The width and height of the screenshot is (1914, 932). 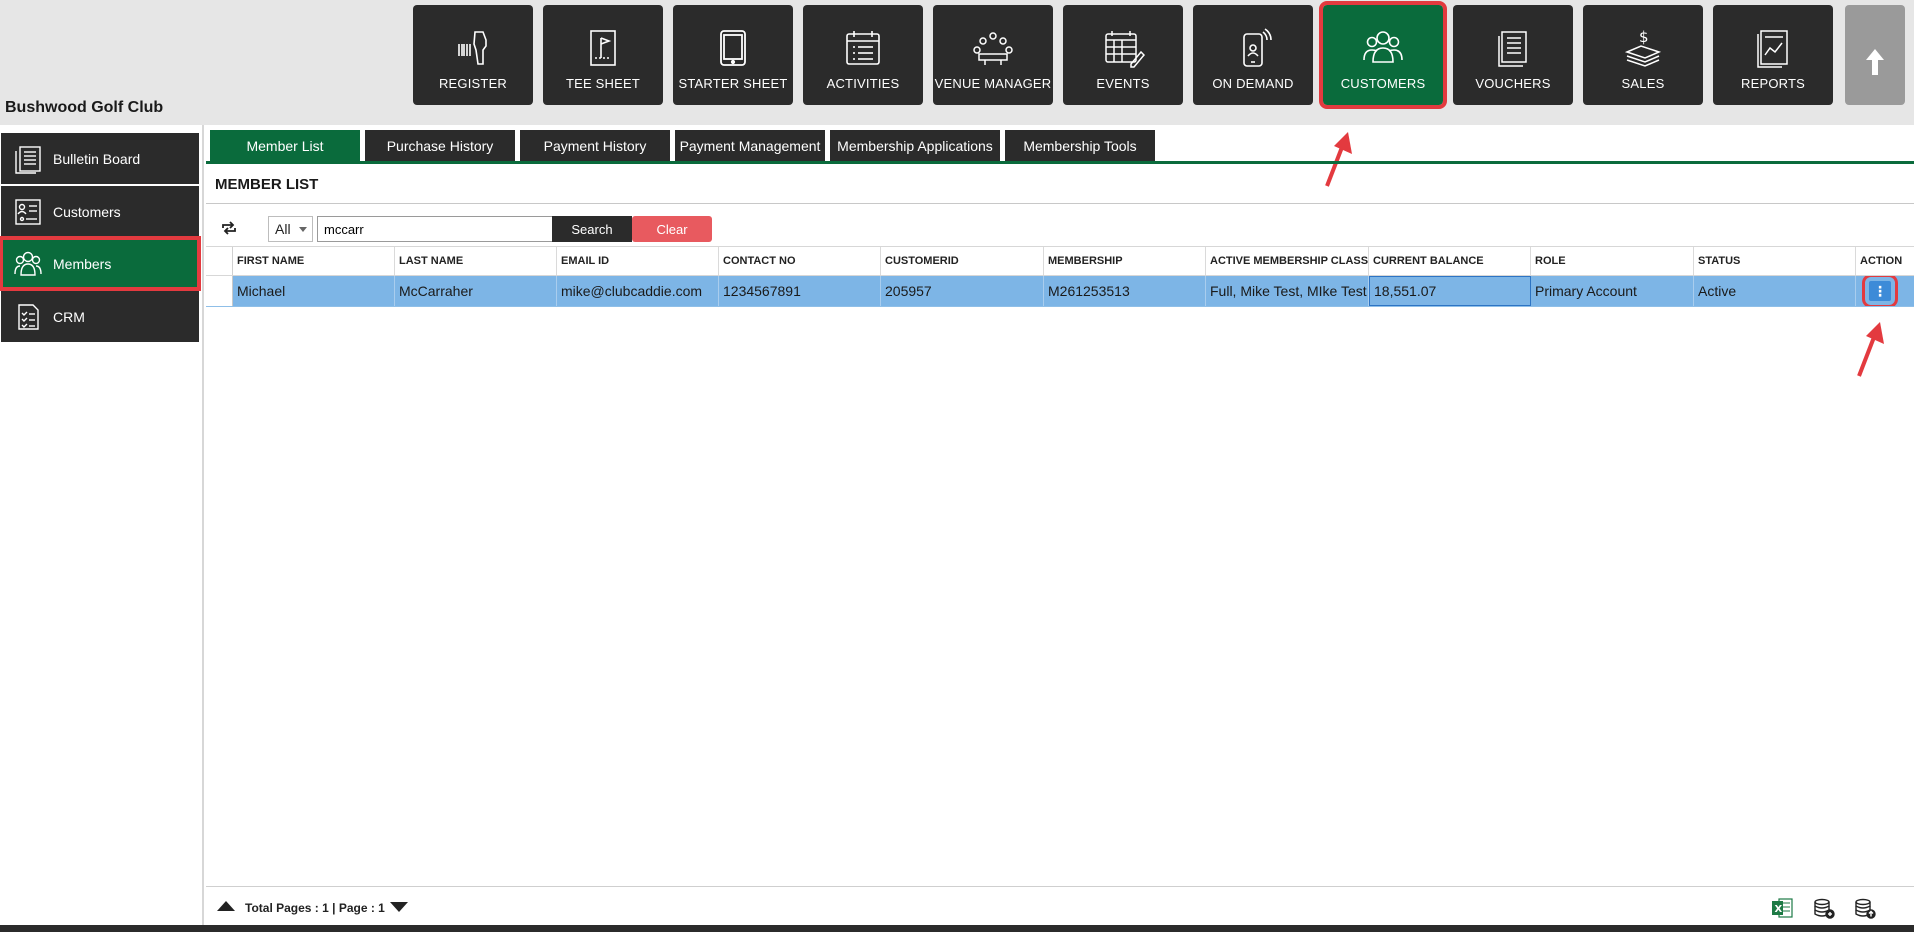 I want to click on pagination-text: Total Pages : 1 | Page : 1, so click(x=315, y=908).